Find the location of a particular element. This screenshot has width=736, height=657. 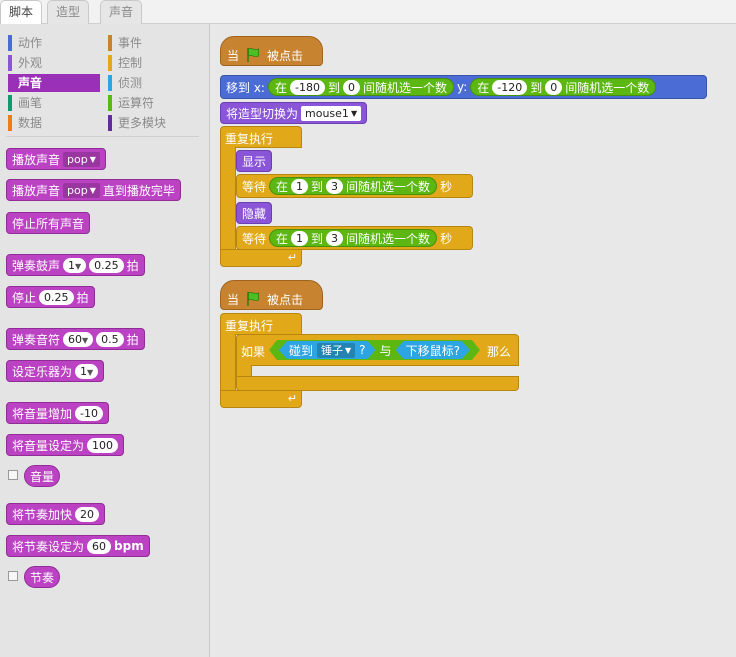

block-label: 等待 is located at coordinates (254, 186).